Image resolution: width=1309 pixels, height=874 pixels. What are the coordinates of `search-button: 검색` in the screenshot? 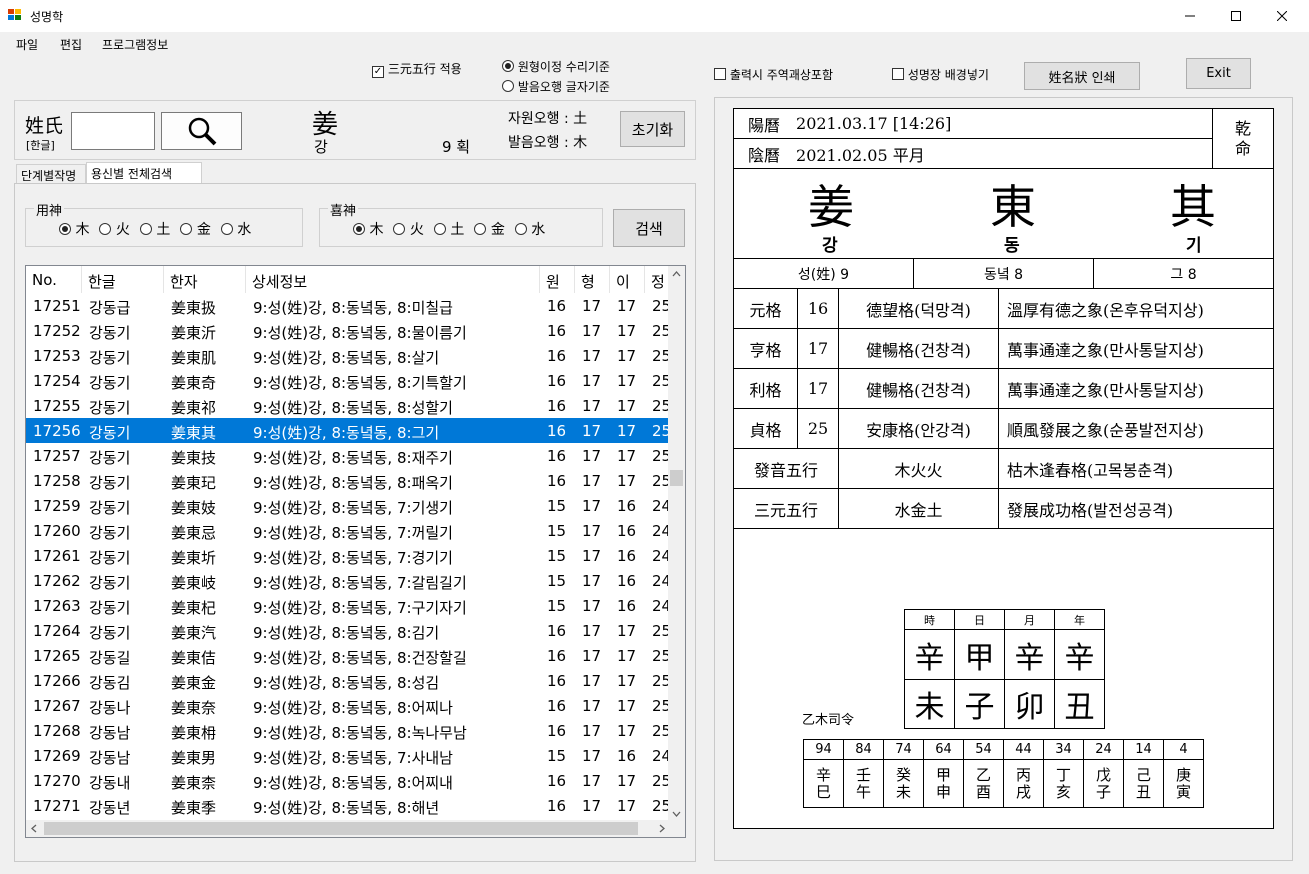 It's located at (649, 228).